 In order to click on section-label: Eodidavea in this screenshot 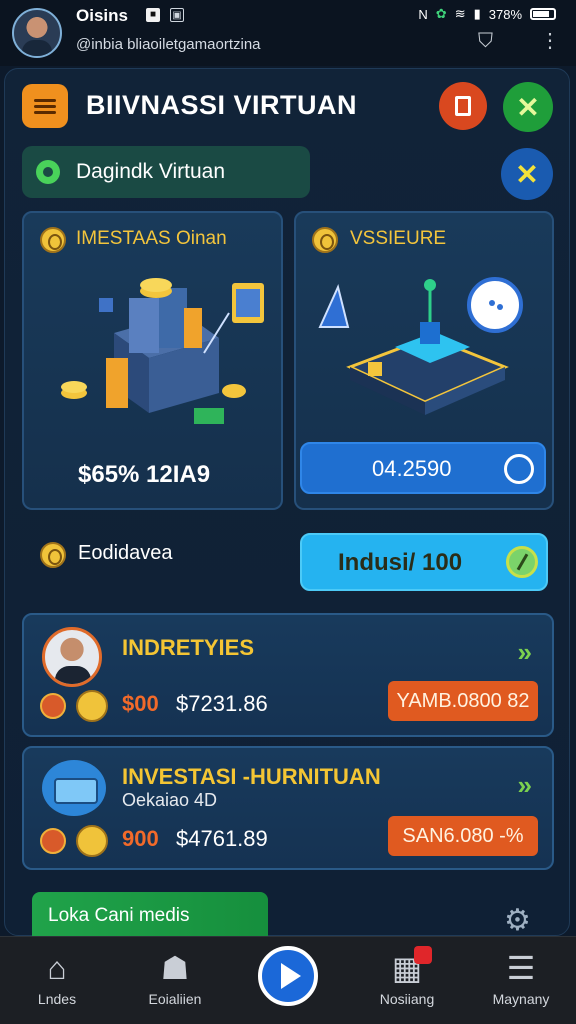, I will do `click(125, 553)`.